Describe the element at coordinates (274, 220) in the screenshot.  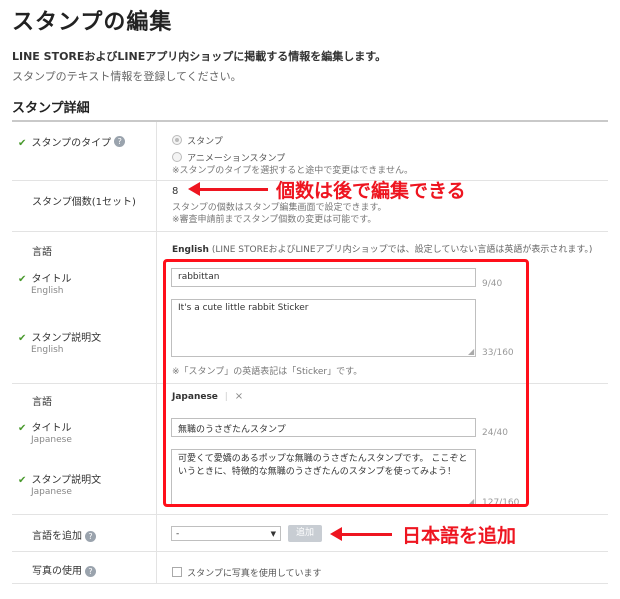
I see `count-note-2: ※審査申請前までスタンプ個数の変更は可能です。` at that location.